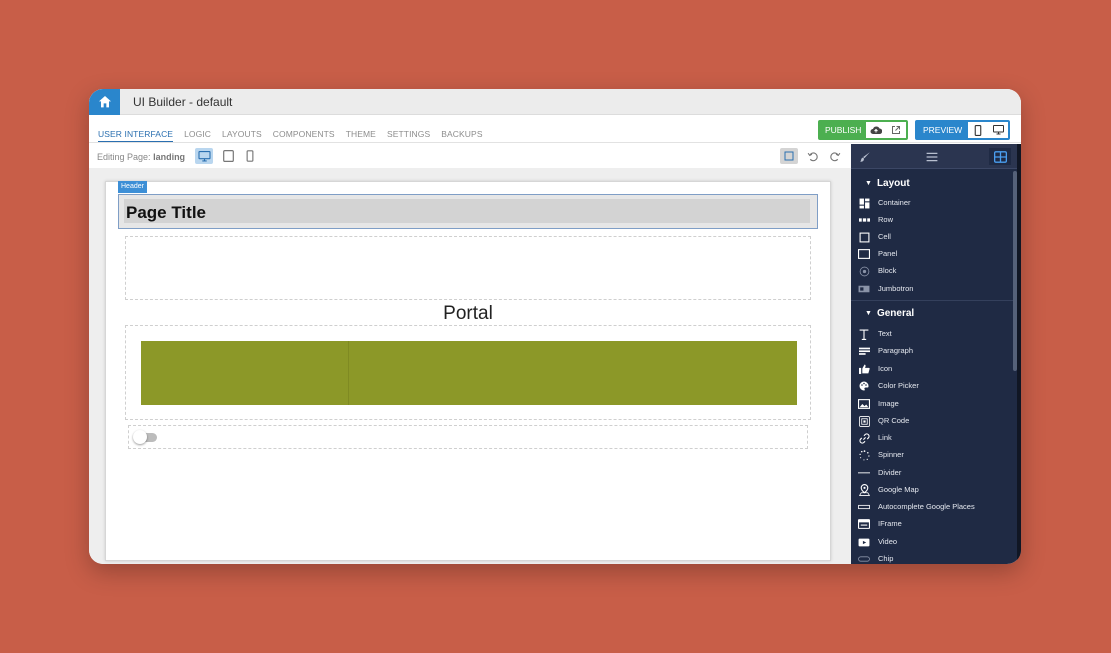 The width and height of the screenshot is (1111, 653). I want to click on component-spinner: Spinner, so click(932, 455).